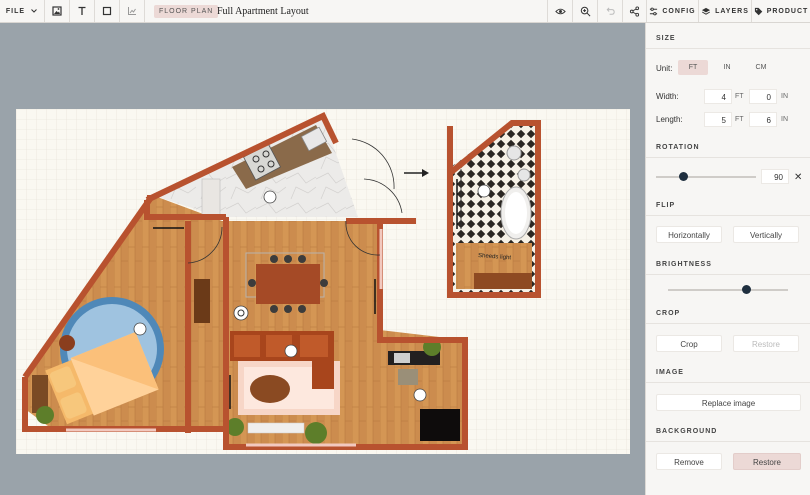 The image size is (810, 495). What do you see at coordinates (718, 96) in the screenshot?
I see `width-ft-input: 4` at bounding box center [718, 96].